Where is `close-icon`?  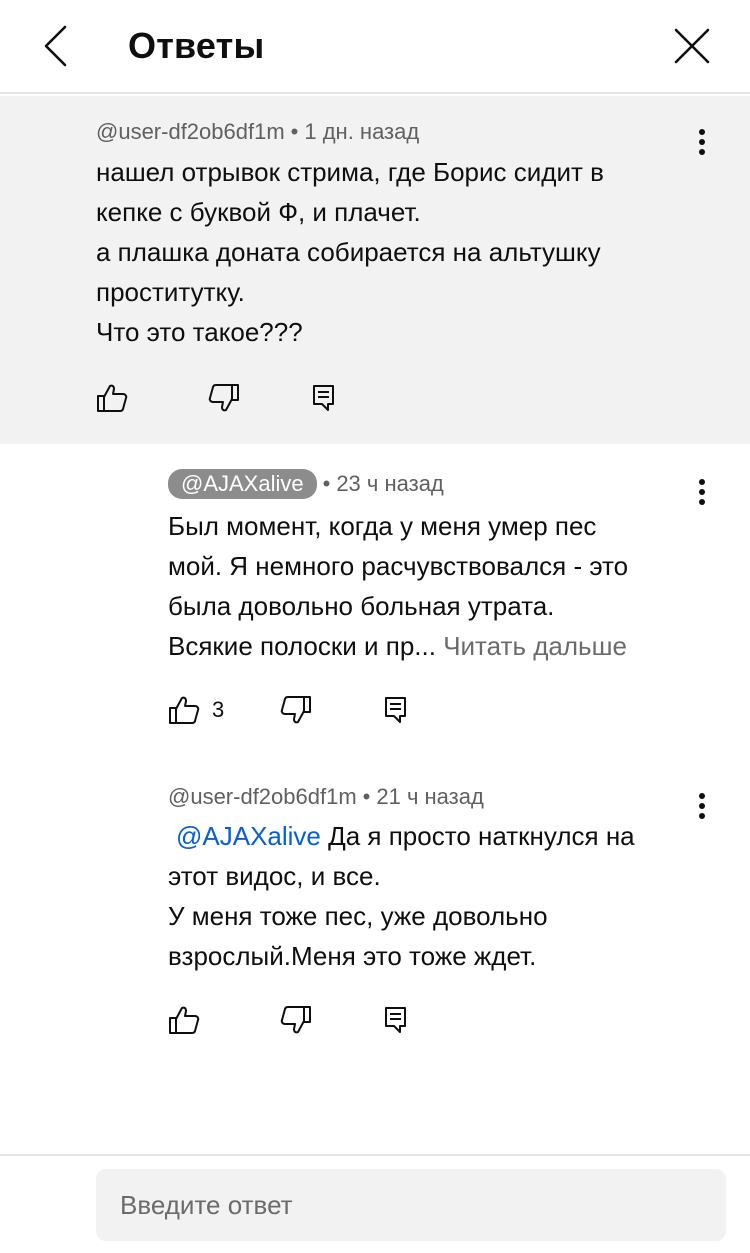
close-icon is located at coordinates (692, 46).